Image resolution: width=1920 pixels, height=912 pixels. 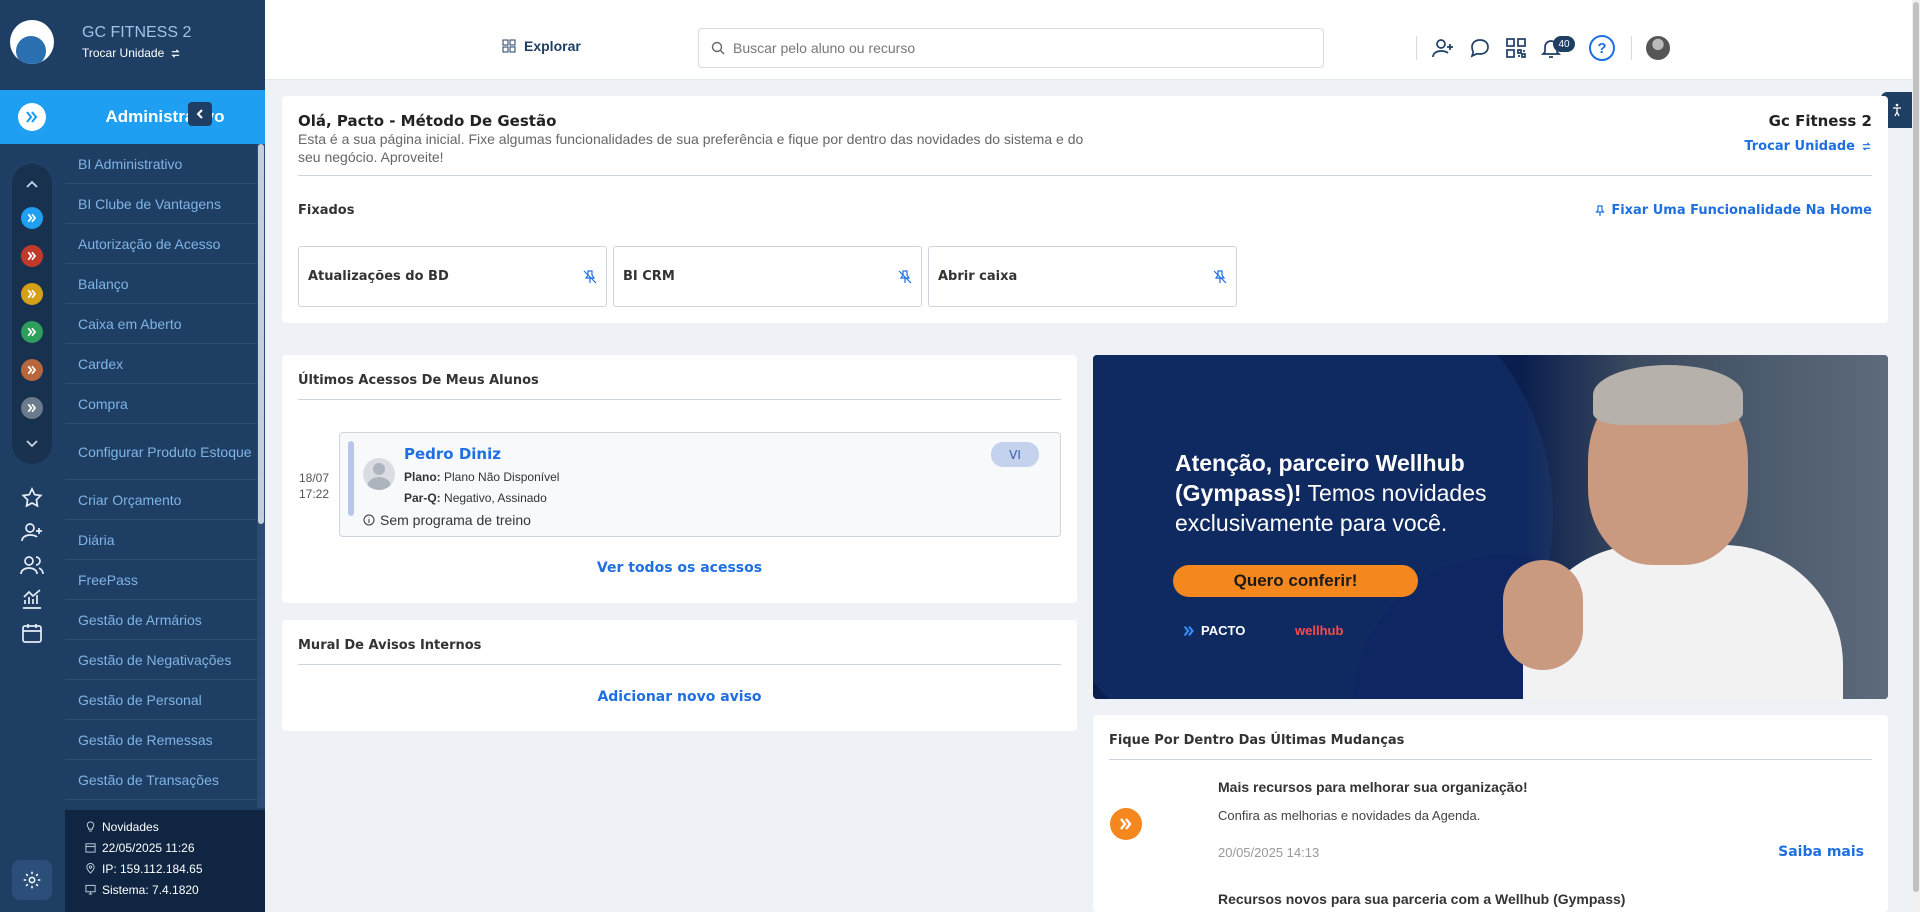 I want to click on pinned-item-label: Atualizações do BD, so click(x=378, y=276).